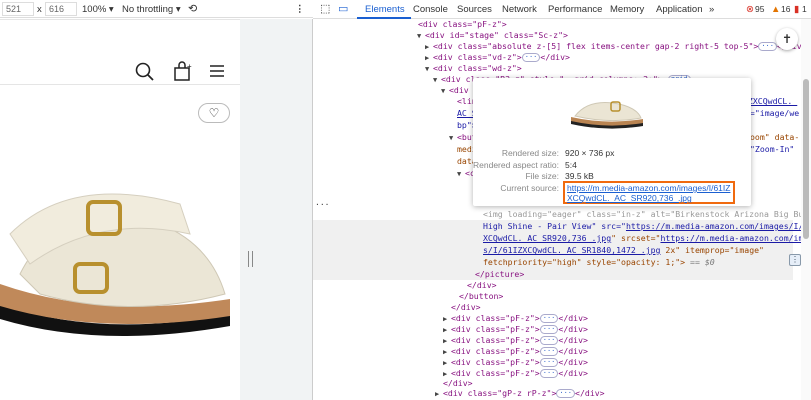  I want to click on dom-line: e="image/we, so click(772, 113).